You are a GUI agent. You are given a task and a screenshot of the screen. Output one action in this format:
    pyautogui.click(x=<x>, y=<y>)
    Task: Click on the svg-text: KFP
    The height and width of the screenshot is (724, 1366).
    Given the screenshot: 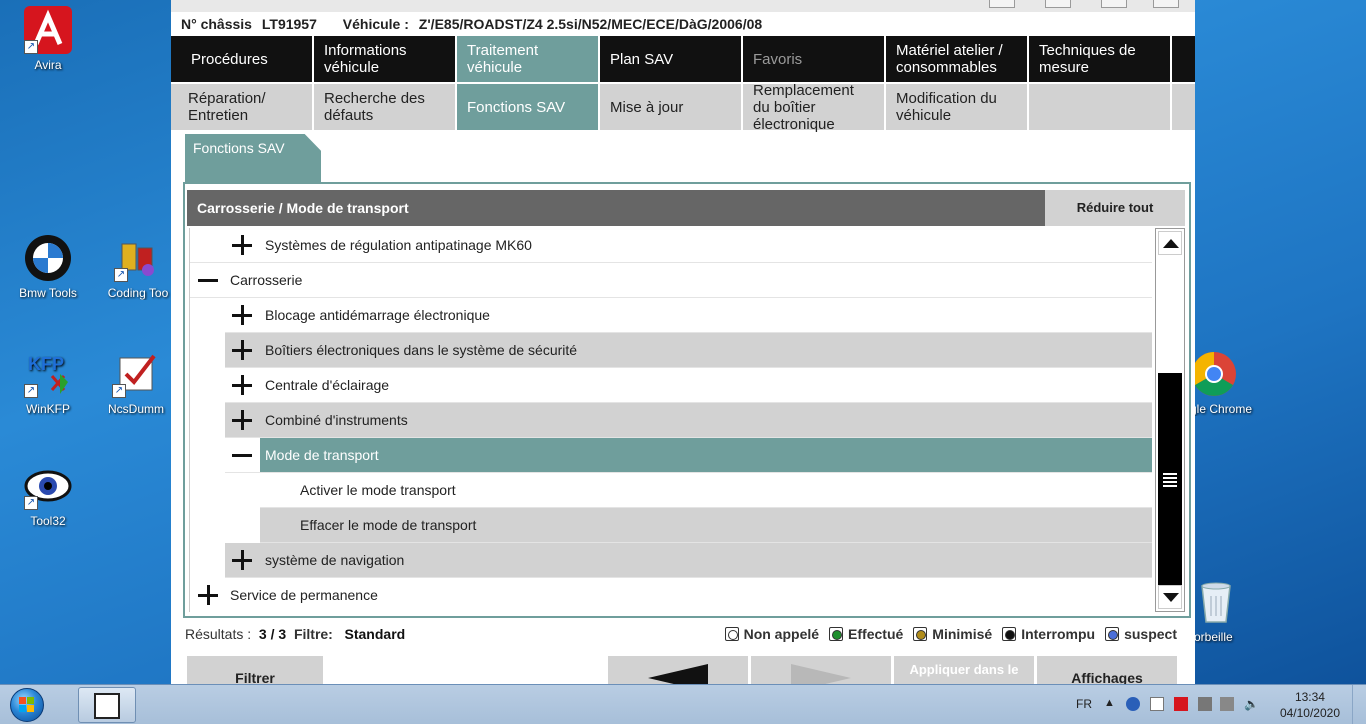 What is the action you would take?
    pyautogui.click(x=46, y=364)
    